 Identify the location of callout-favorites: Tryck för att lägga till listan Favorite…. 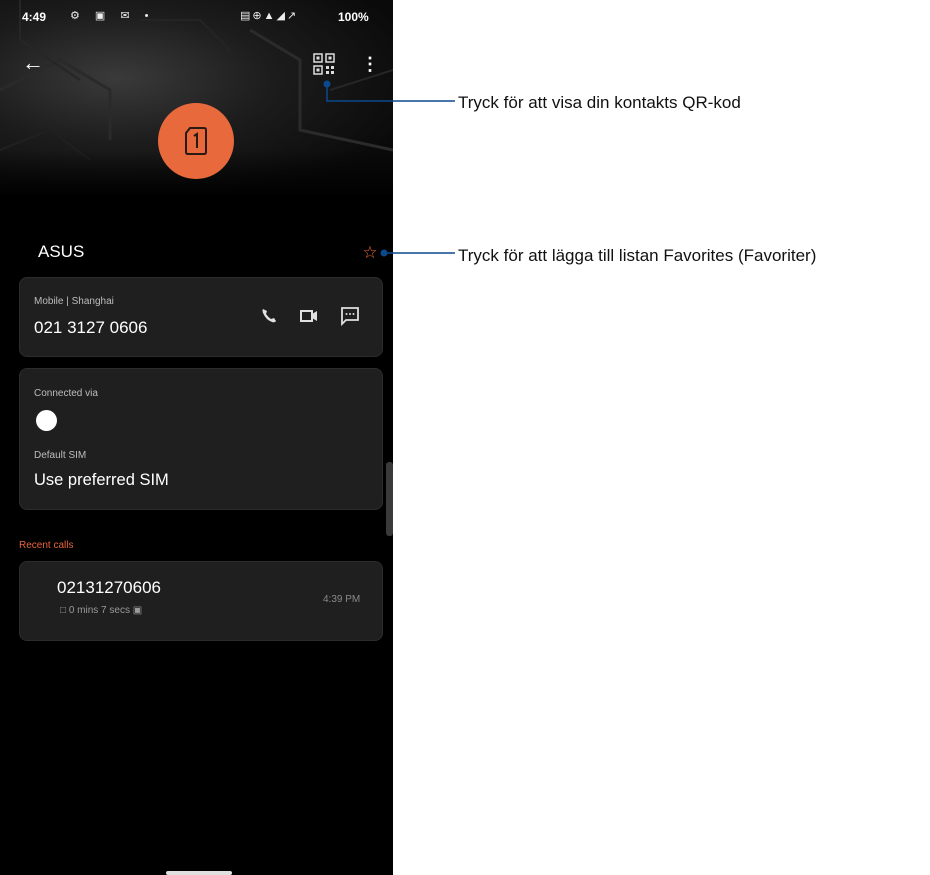
(637, 255).